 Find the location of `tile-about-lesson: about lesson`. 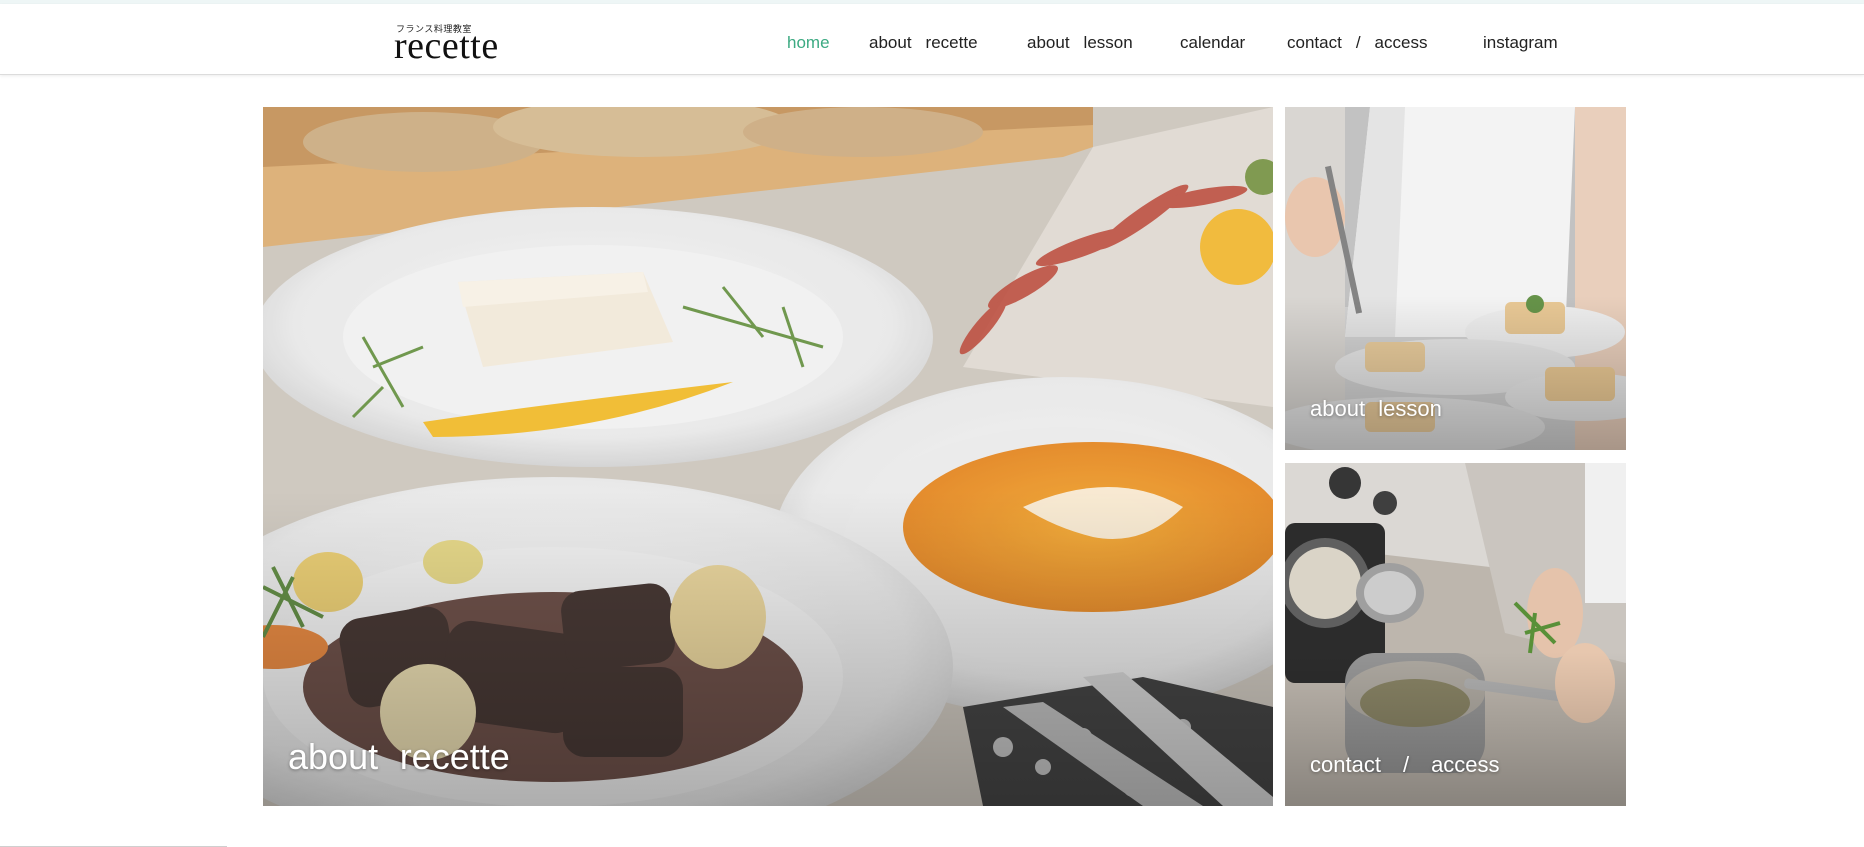

tile-about-lesson: about lesson is located at coordinates (1455, 278).